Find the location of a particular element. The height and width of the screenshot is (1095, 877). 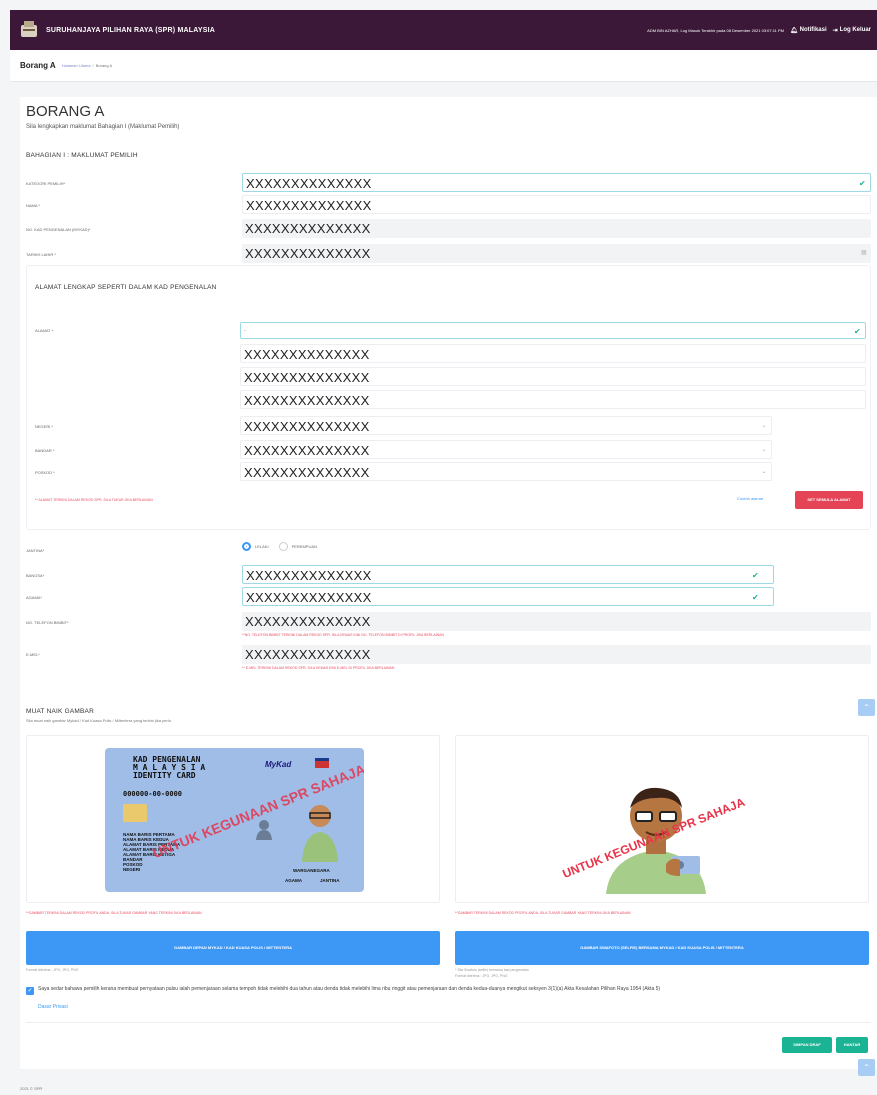

left-format-note: Format diterima : JPG, JPG, PNG is located at coordinates (52, 970).